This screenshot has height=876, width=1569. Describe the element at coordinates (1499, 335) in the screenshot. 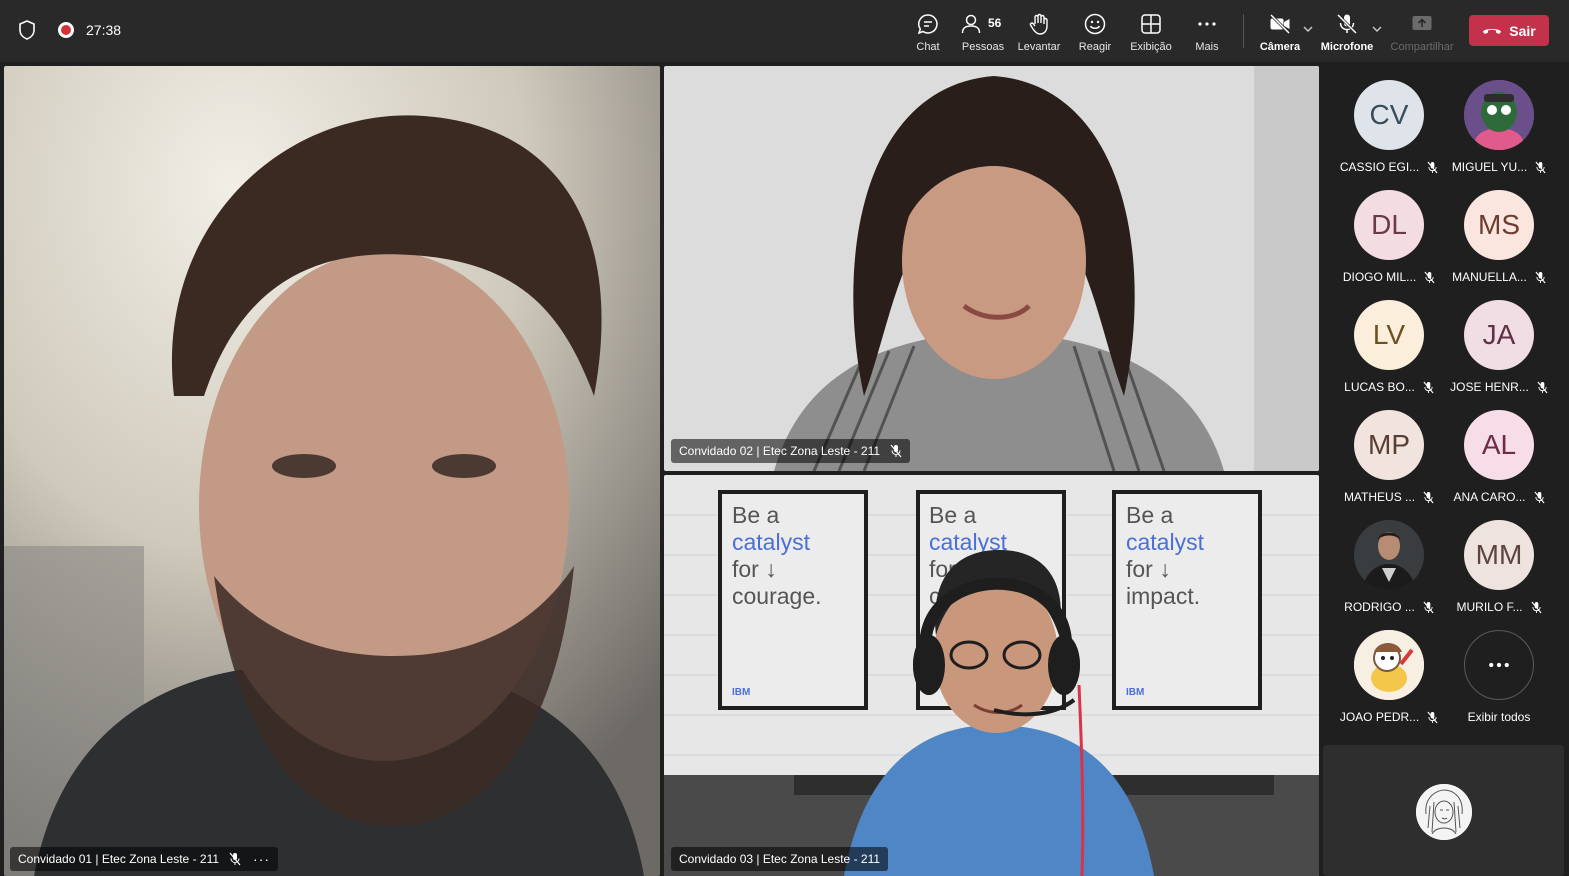

I see `avatar: JA` at that location.